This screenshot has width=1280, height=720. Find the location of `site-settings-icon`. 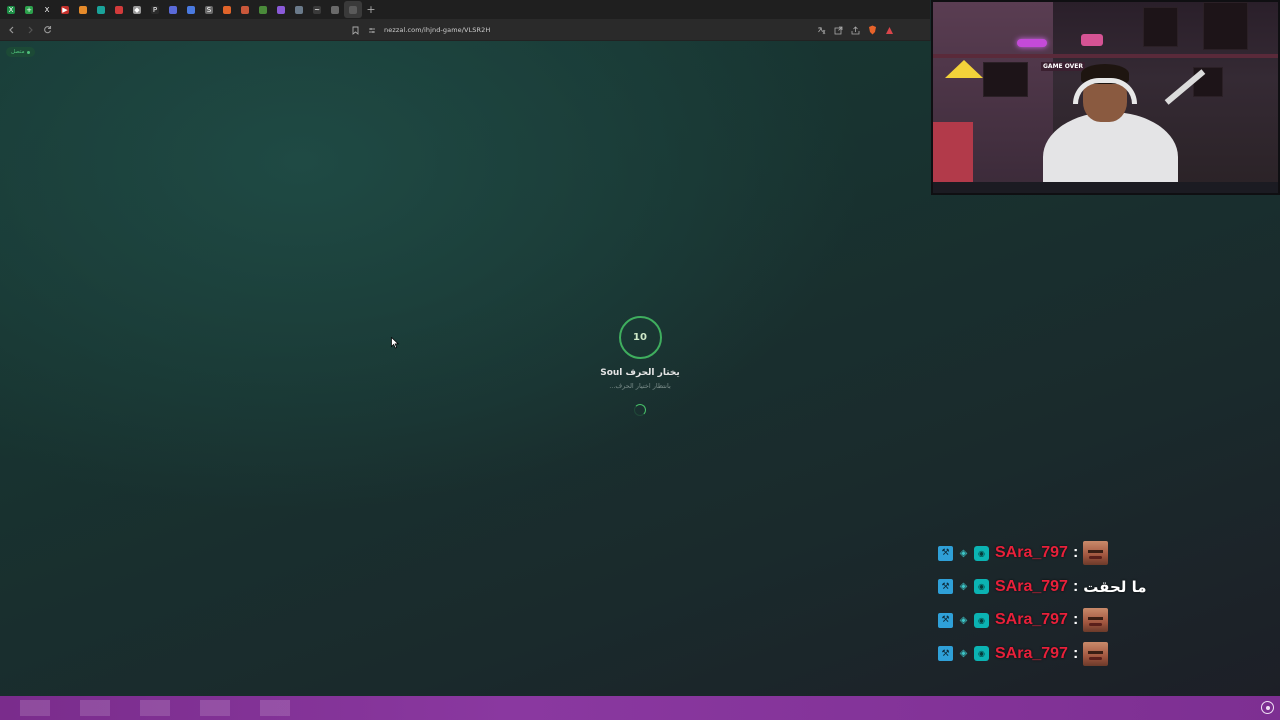

site-settings-icon is located at coordinates (373, 30).